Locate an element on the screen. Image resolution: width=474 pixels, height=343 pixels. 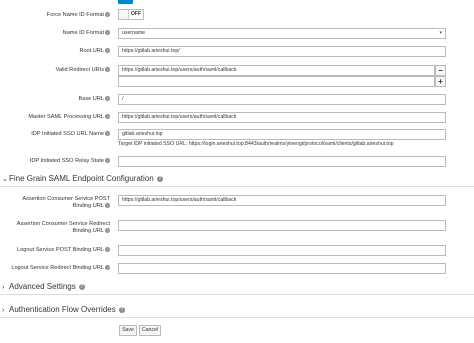
acs-redirect-label-line2: Binding URL is located at coordinates (88, 231).